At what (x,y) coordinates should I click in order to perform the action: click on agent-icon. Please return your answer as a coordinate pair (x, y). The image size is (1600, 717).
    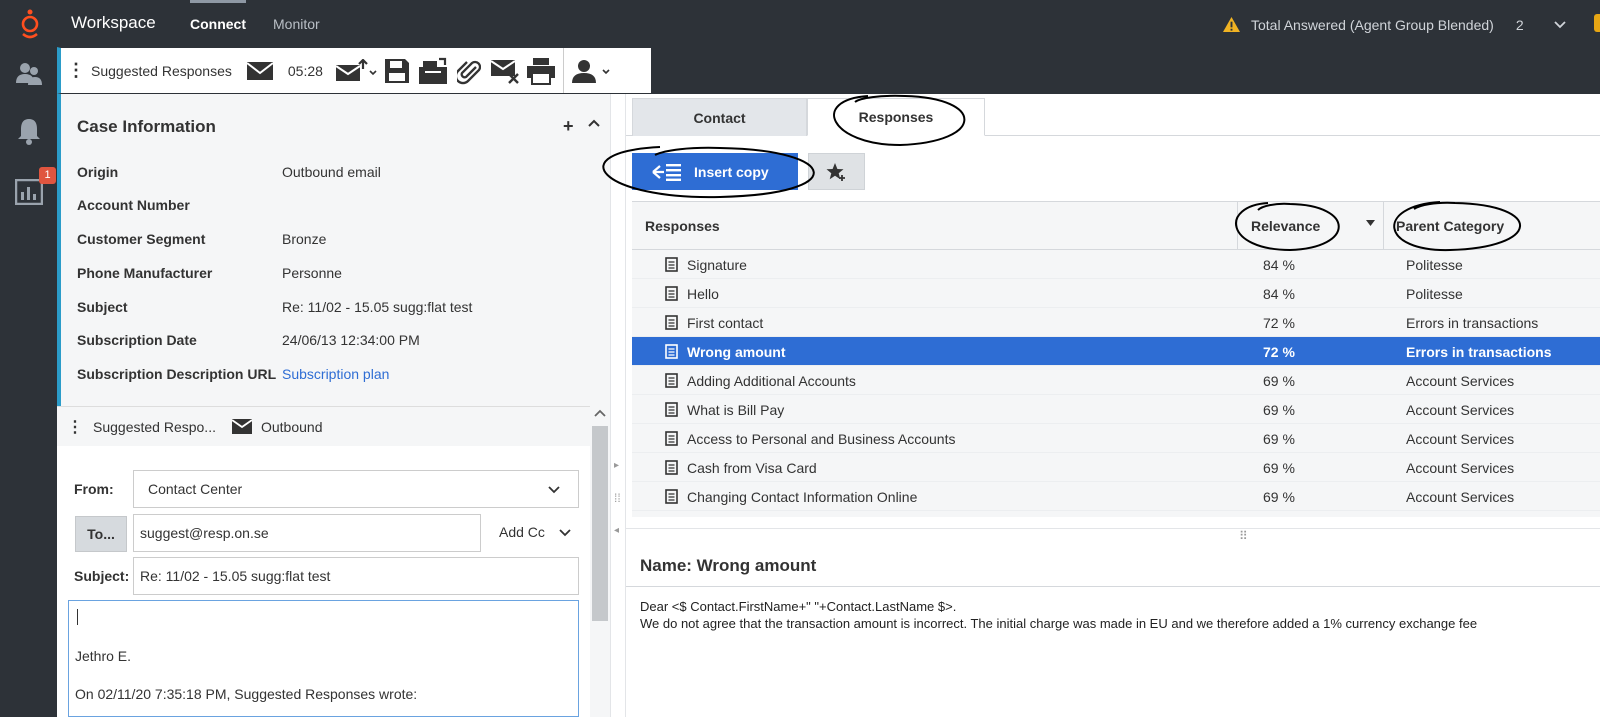
    Looking at the image, I should click on (590, 71).